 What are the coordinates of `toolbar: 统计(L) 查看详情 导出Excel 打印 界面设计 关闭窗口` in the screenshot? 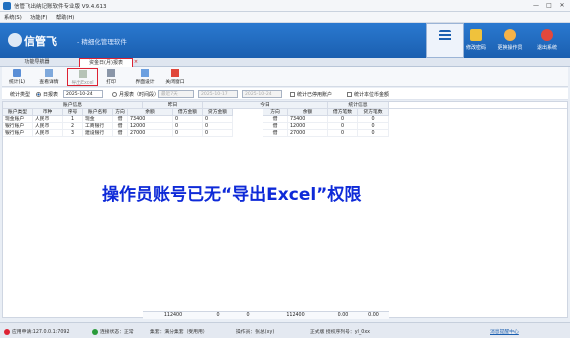 It's located at (285, 77).